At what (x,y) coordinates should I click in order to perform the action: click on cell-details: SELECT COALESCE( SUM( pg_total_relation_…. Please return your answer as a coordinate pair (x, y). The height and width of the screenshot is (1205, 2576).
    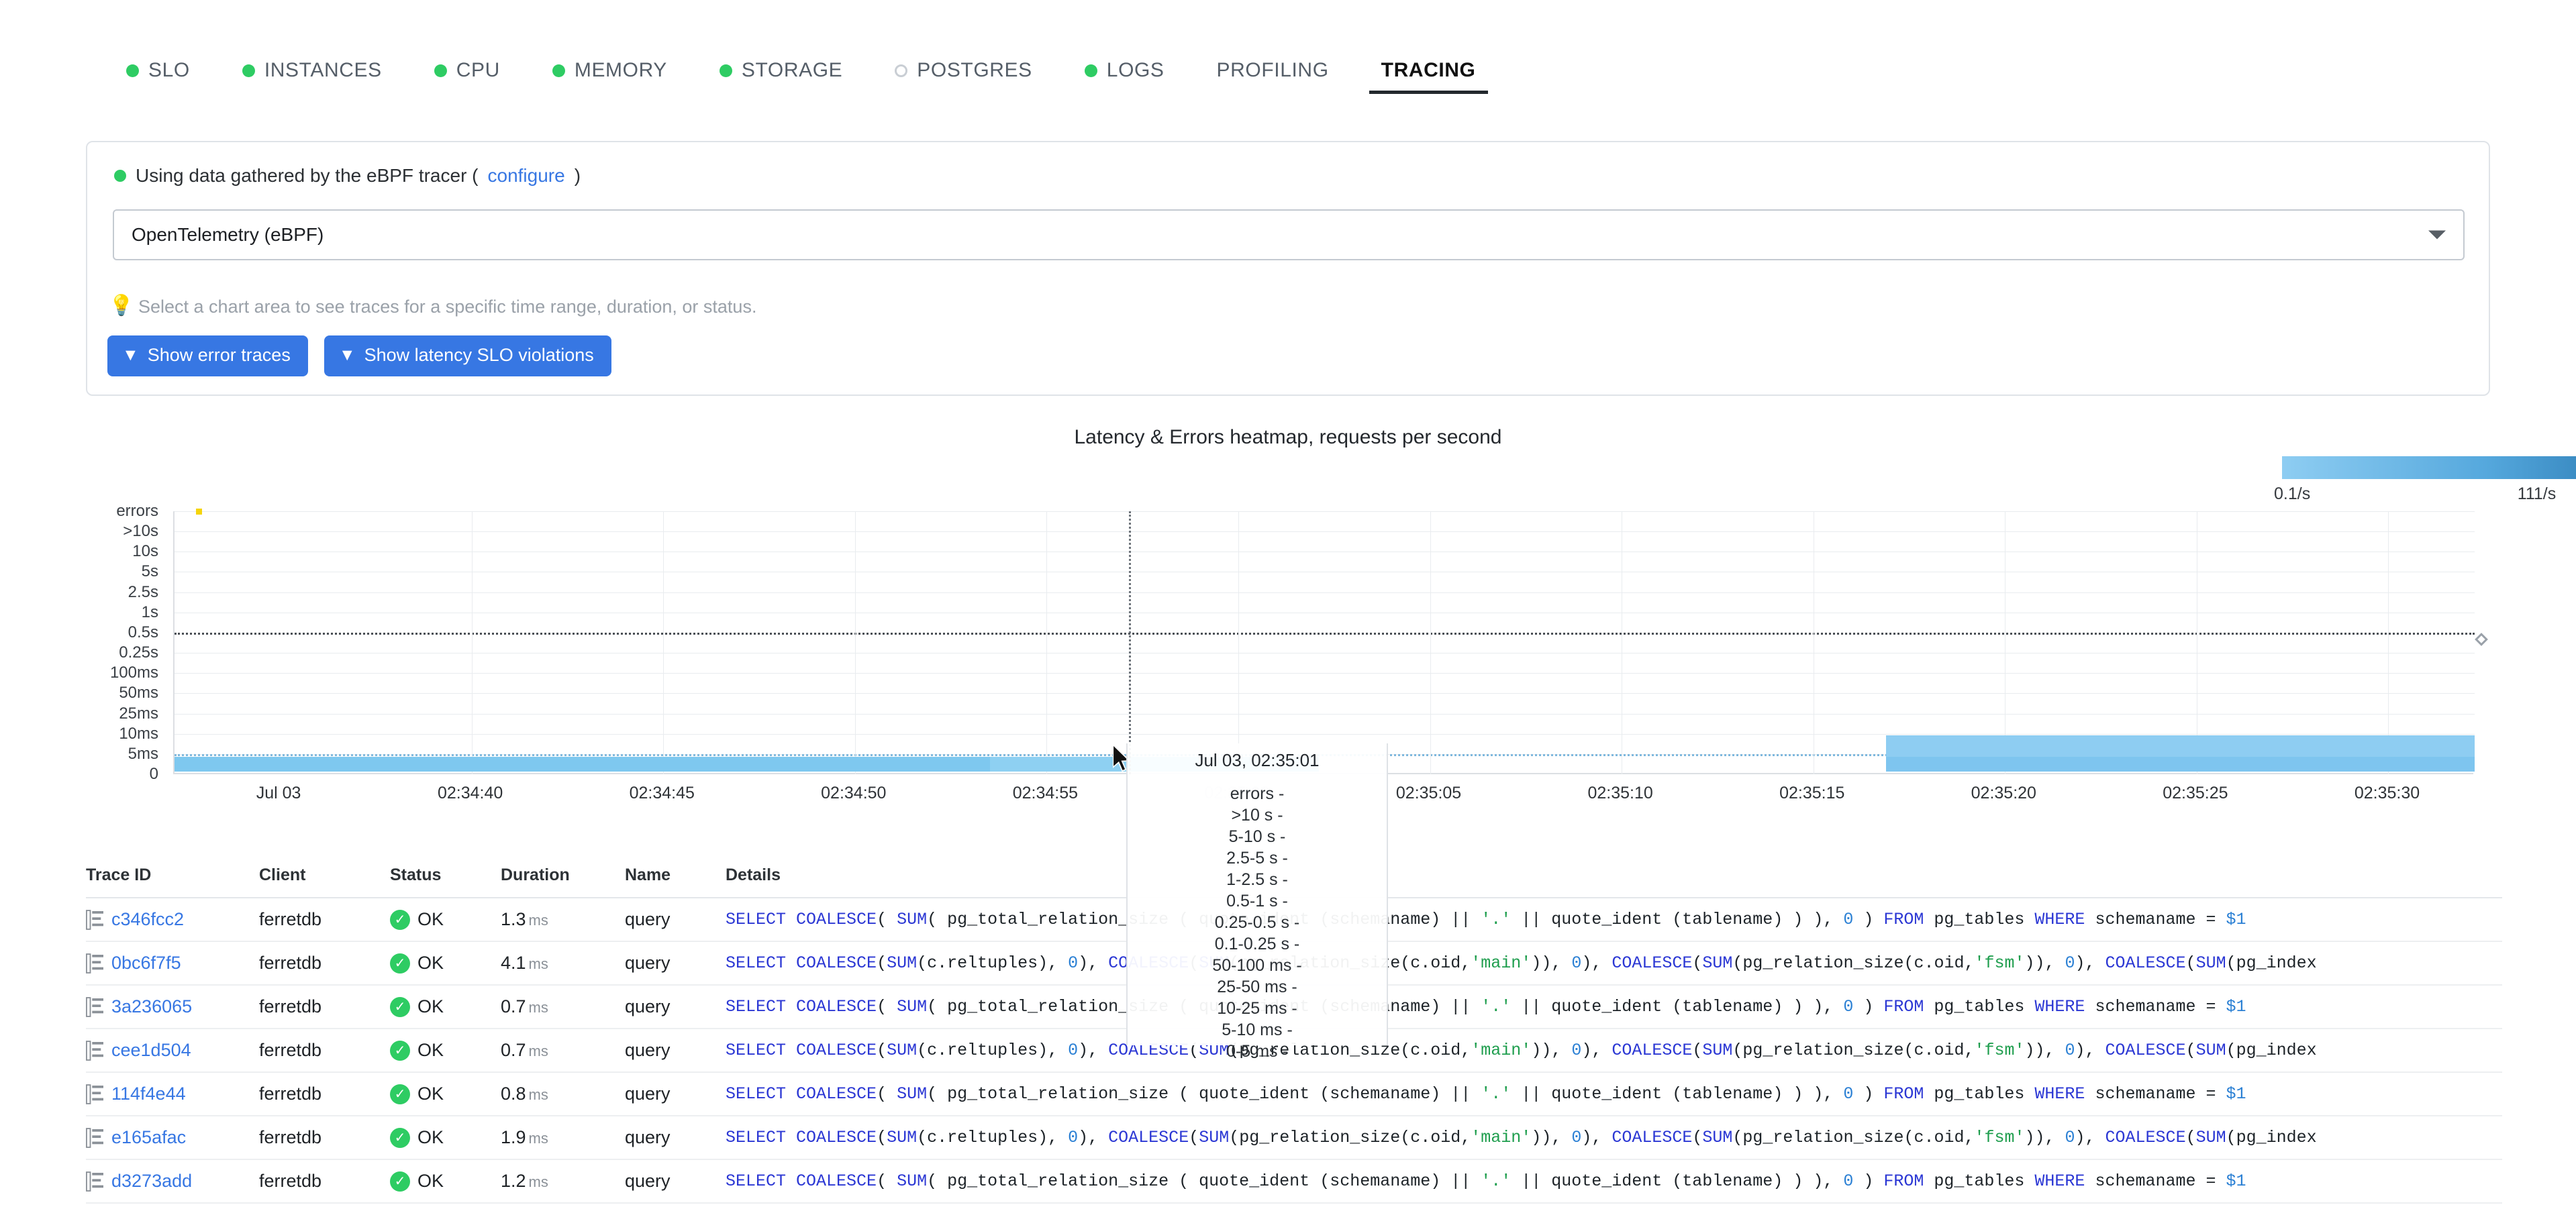
    Looking at the image, I should click on (1486, 1006).